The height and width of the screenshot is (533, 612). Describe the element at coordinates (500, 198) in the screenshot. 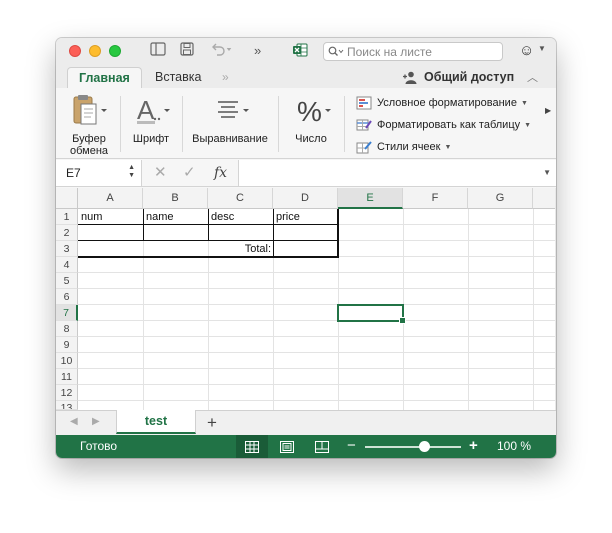

I see `column-header-g: G` at that location.